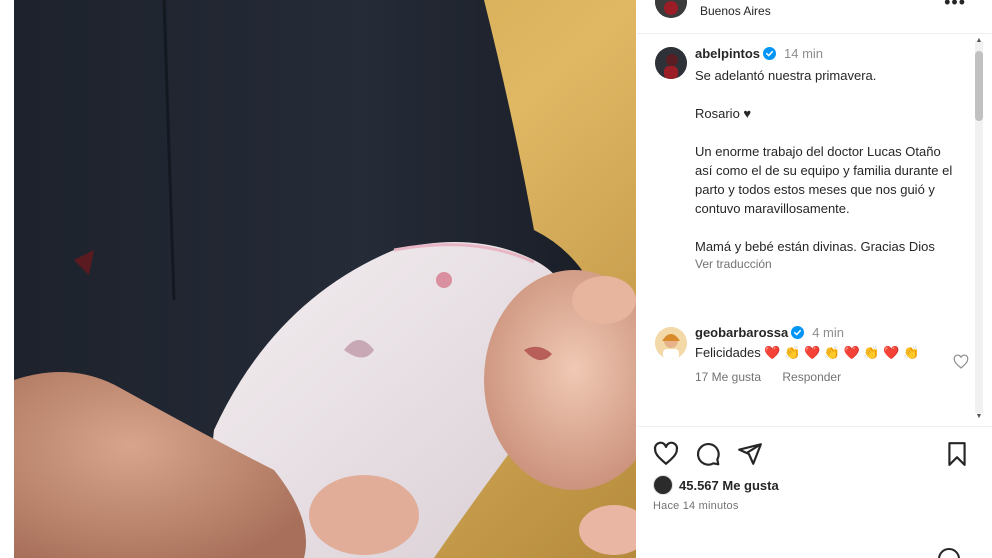 The image size is (992, 558). I want to click on comment-like-count: 17 Me gusta, so click(728, 377).